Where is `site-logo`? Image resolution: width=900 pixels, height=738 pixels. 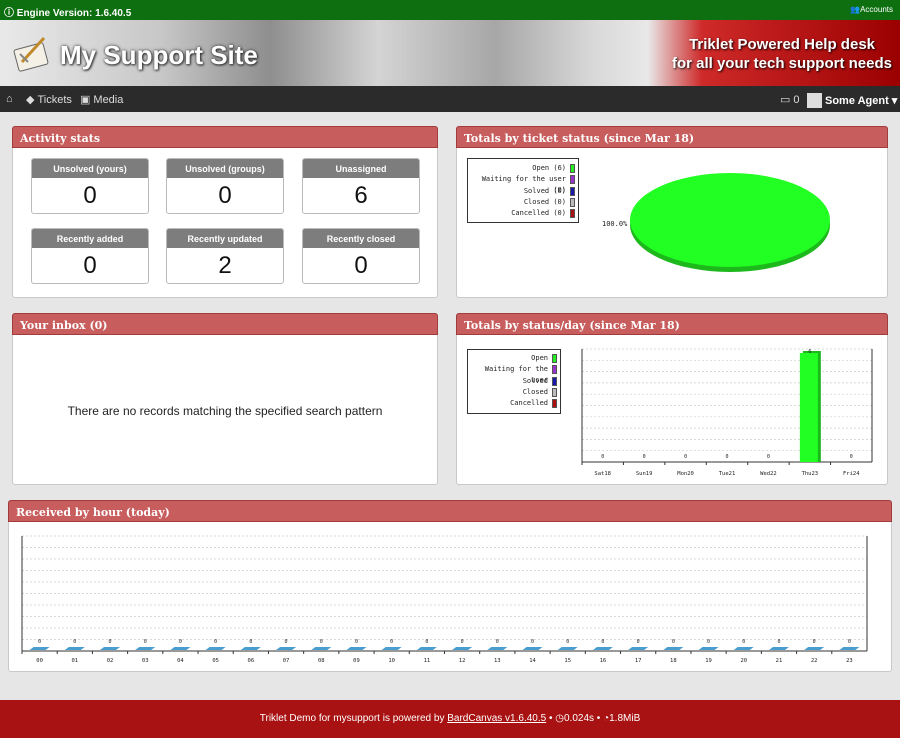 site-logo is located at coordinates (32, 54).